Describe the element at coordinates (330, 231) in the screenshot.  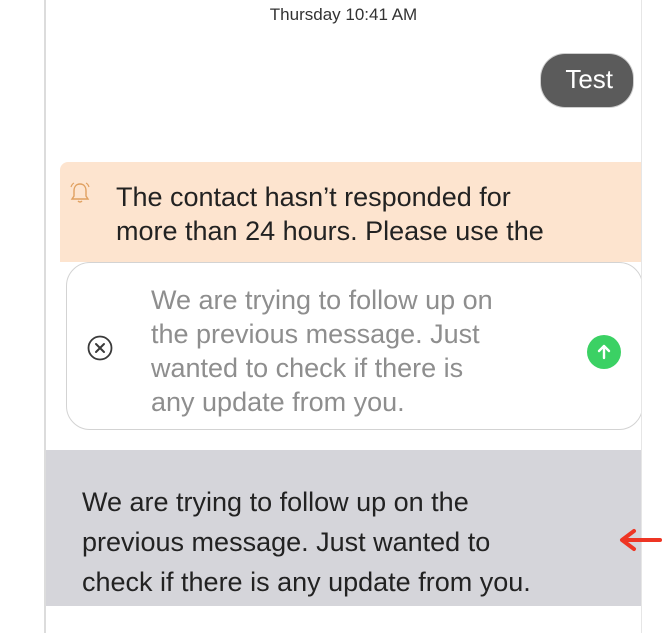
I see `warning-text-line: more than 24 hours. Please use the` at that location.